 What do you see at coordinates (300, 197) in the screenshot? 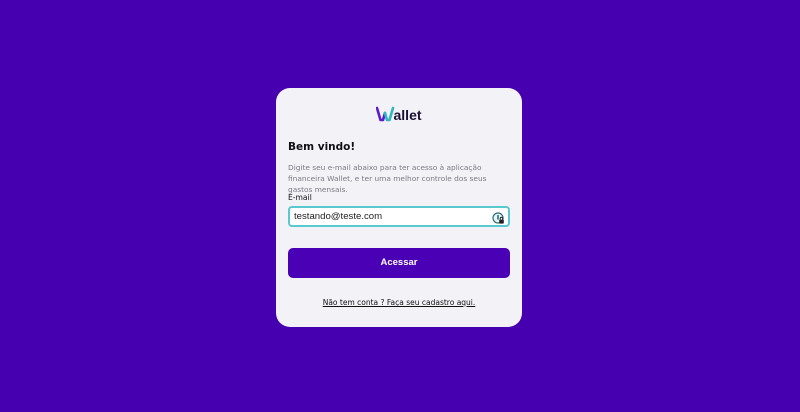
I see `email-label: E-mail` at bounding box center [300, 197].